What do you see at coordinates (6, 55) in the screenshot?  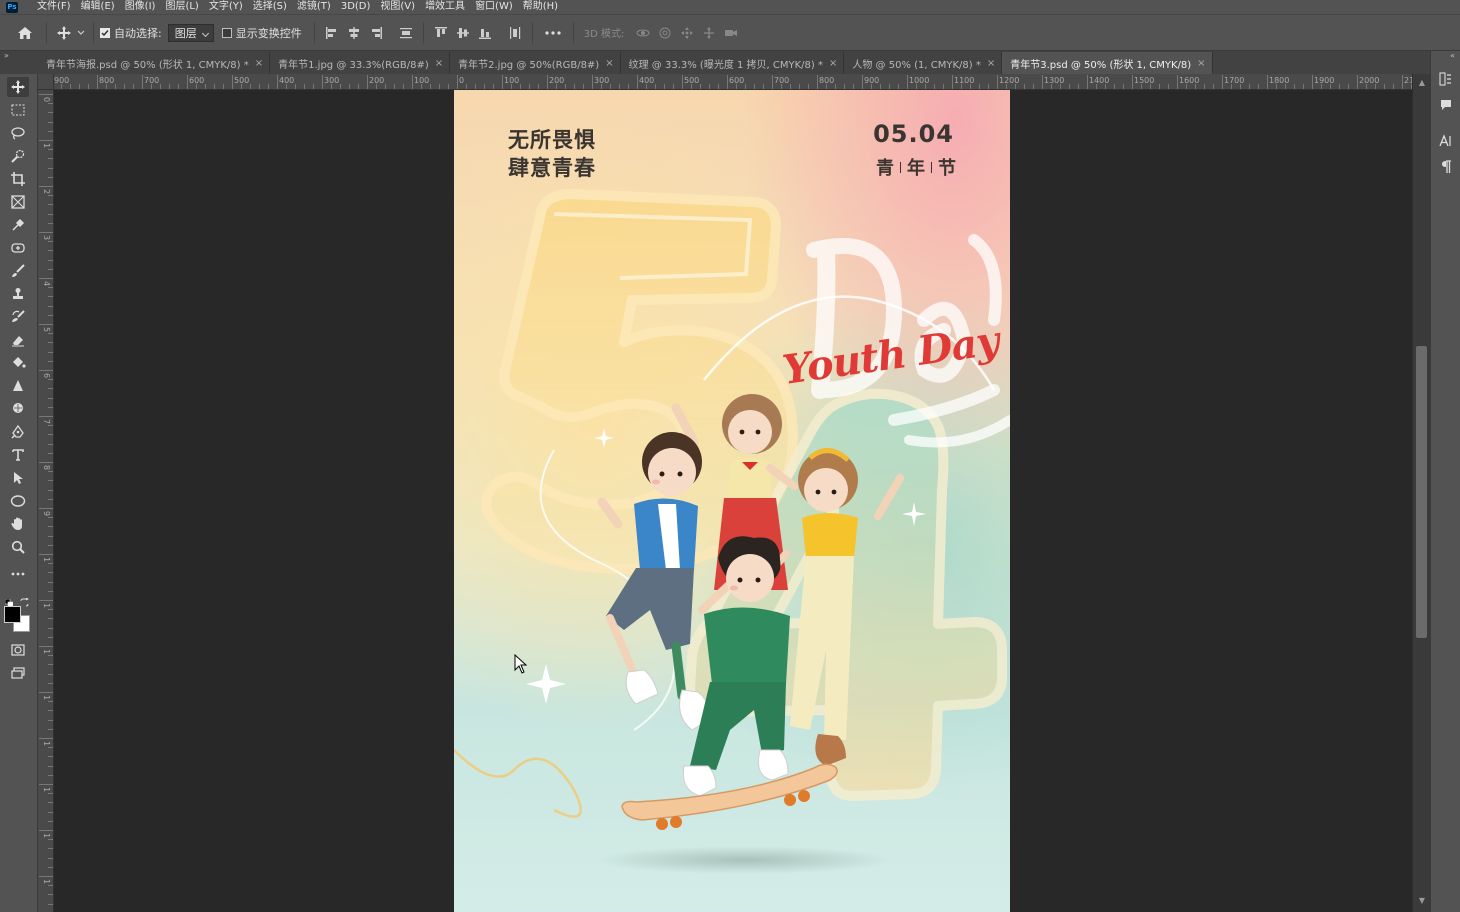 I see `collapse-toolbar-icon: »` at bounding box center [6, 55].